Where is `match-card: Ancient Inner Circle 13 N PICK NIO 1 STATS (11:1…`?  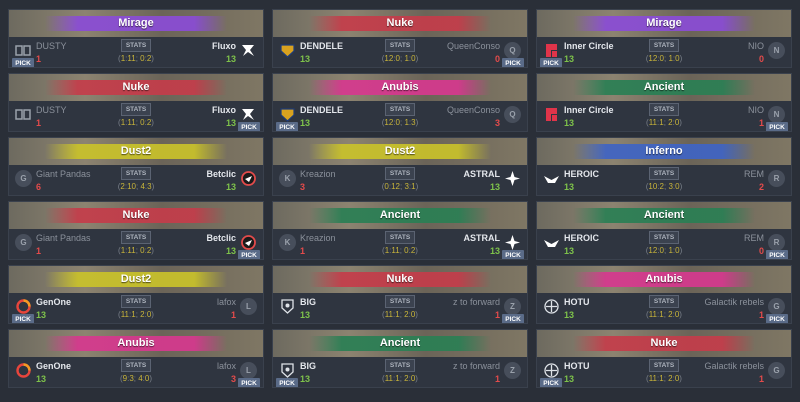
match-card: Ancient Inner Circle 13 N PICK NIO 1 STATS (11:1… is located at coordinates (664, 102).